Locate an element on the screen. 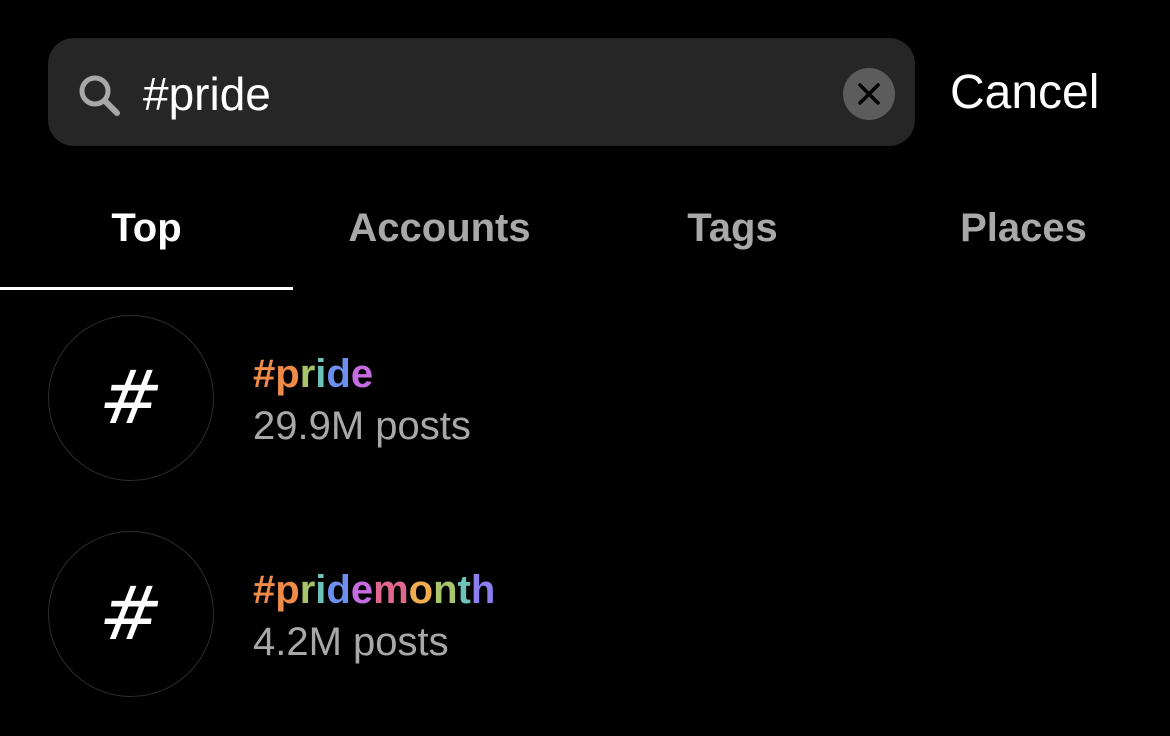 Image resolution: width=1170 pixels, height=736 pixels. tab-accounts: Accounts is located at coordinates (439, 233).